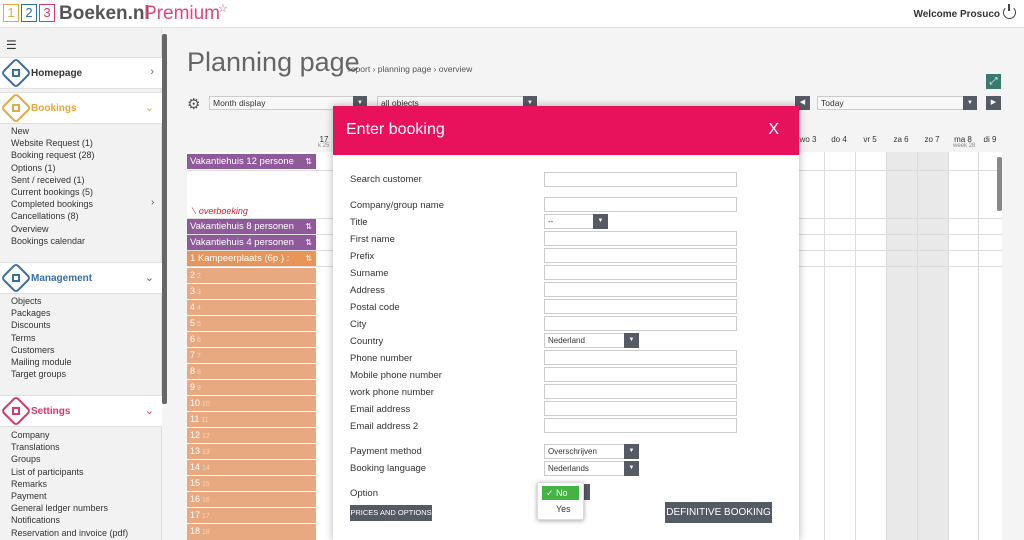  What do you see at coordinates (591, 340) in the screenshot?
I see `country-select: Nederland ▼` at bounding box center [591, 340].